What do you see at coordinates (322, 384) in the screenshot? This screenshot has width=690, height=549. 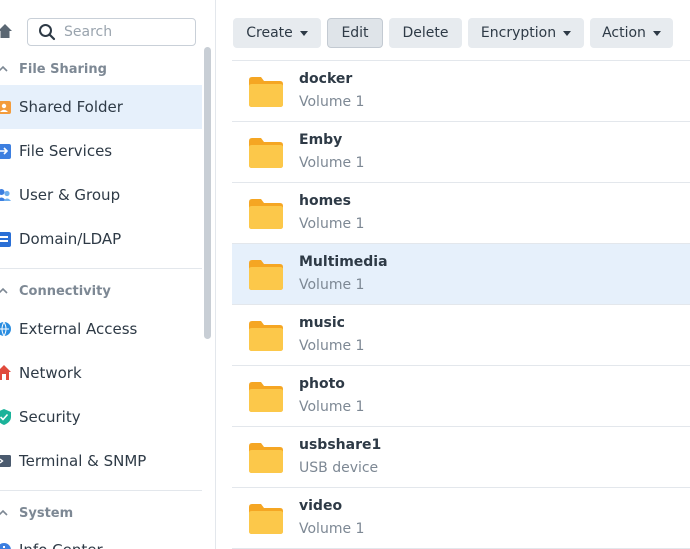 I see `folder-name: photo` at bounding box center [322, 384].